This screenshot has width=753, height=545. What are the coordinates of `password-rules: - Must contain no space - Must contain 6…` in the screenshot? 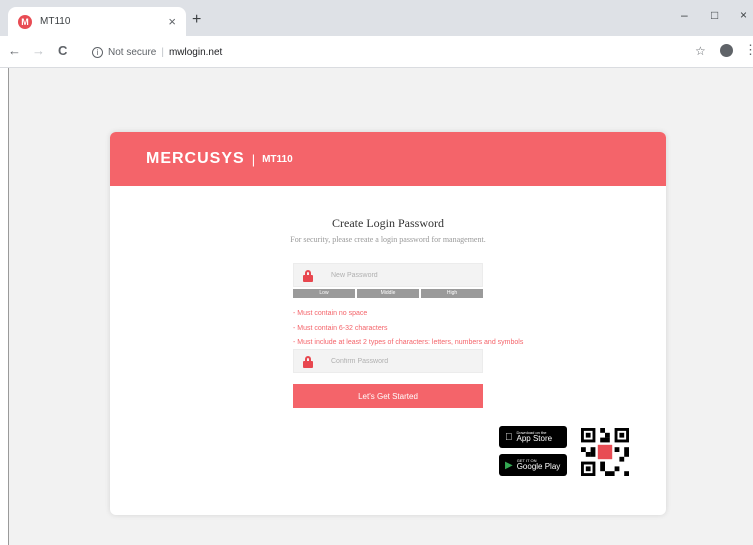 It's located at (408, 329).